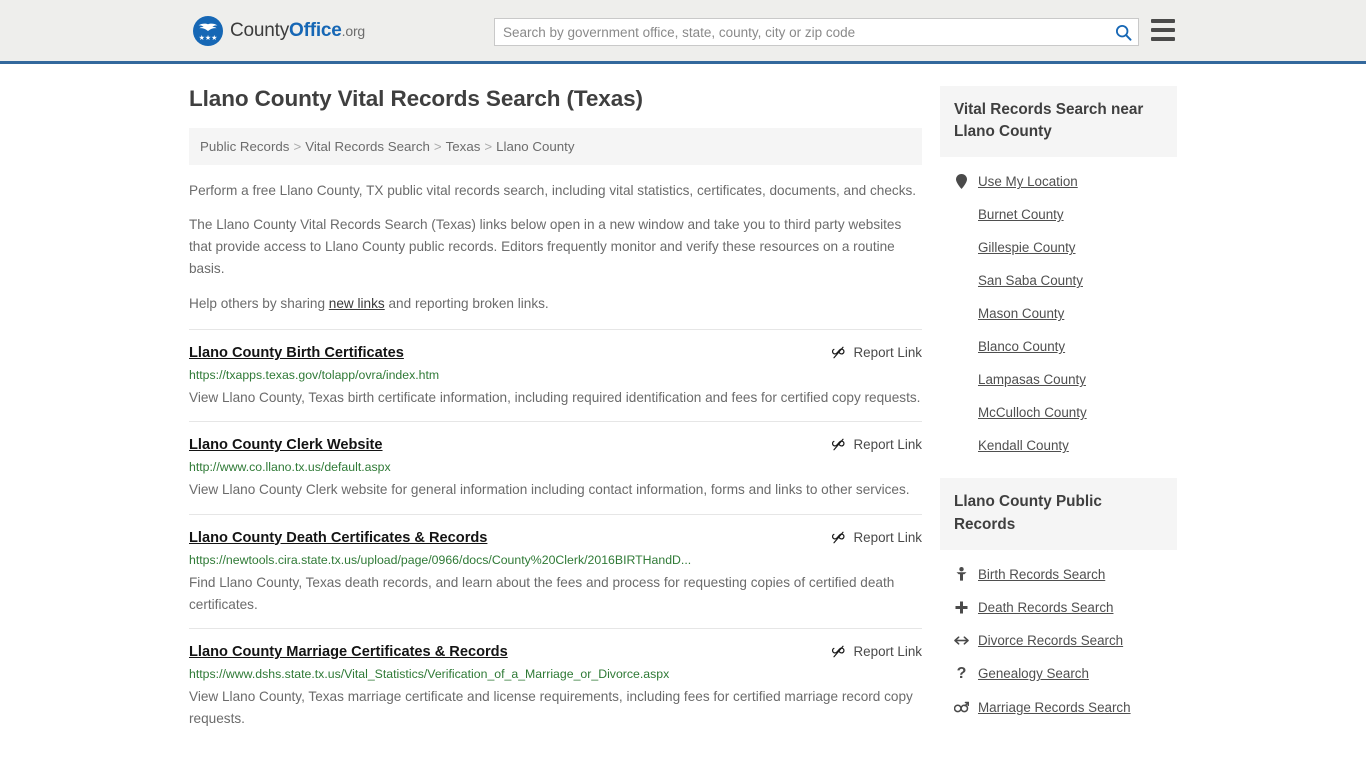 The image size is (1366, 768). I want to click on sidebar-item-death-records-search: Death Records Search, so click(1058, 607).